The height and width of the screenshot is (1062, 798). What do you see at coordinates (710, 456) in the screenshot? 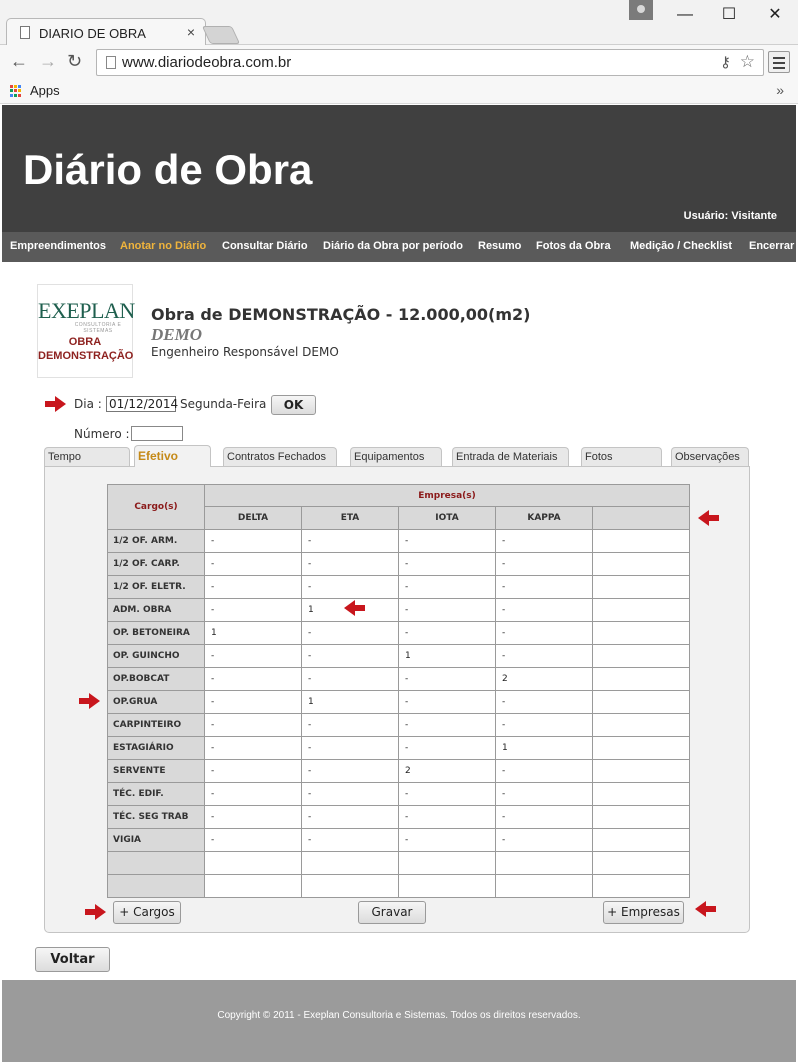
I see `tab-observacoes: Observações` at bounding box center [710, 456].